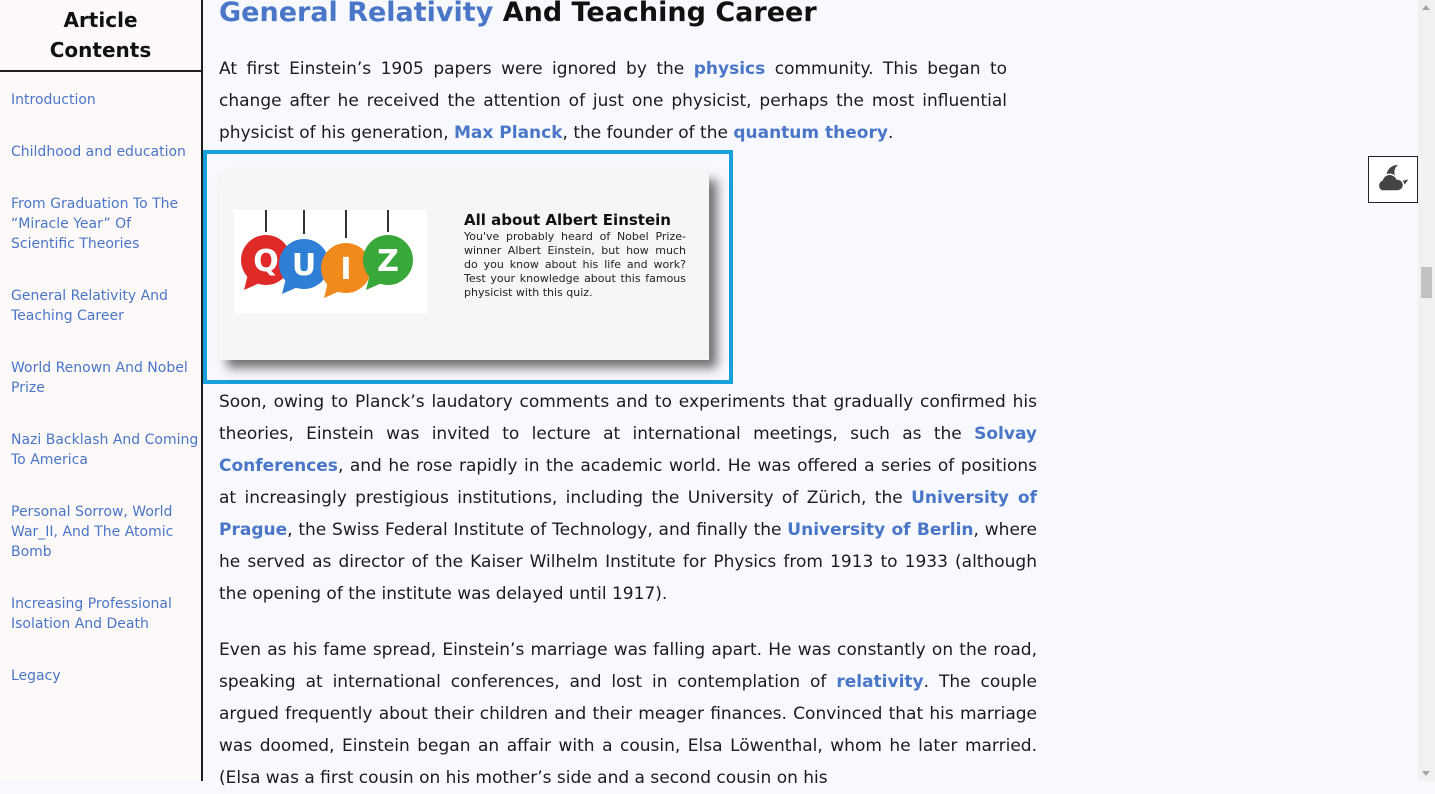  Describe the element at coordinates (105, 378) in the screenshot. I see `toc-item-nobel-prize: World Renown And Nobel Prize` at that location.